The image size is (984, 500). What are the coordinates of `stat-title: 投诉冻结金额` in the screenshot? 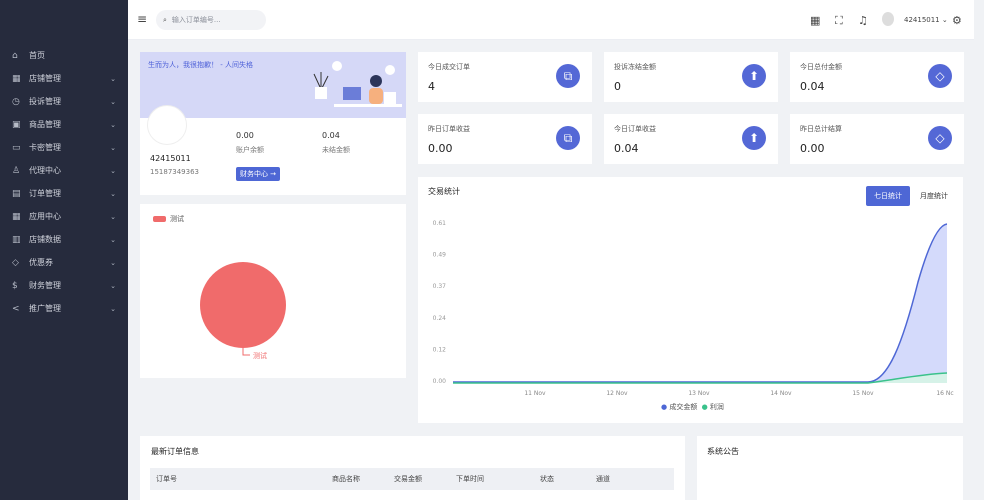 It's located at (635, 67).